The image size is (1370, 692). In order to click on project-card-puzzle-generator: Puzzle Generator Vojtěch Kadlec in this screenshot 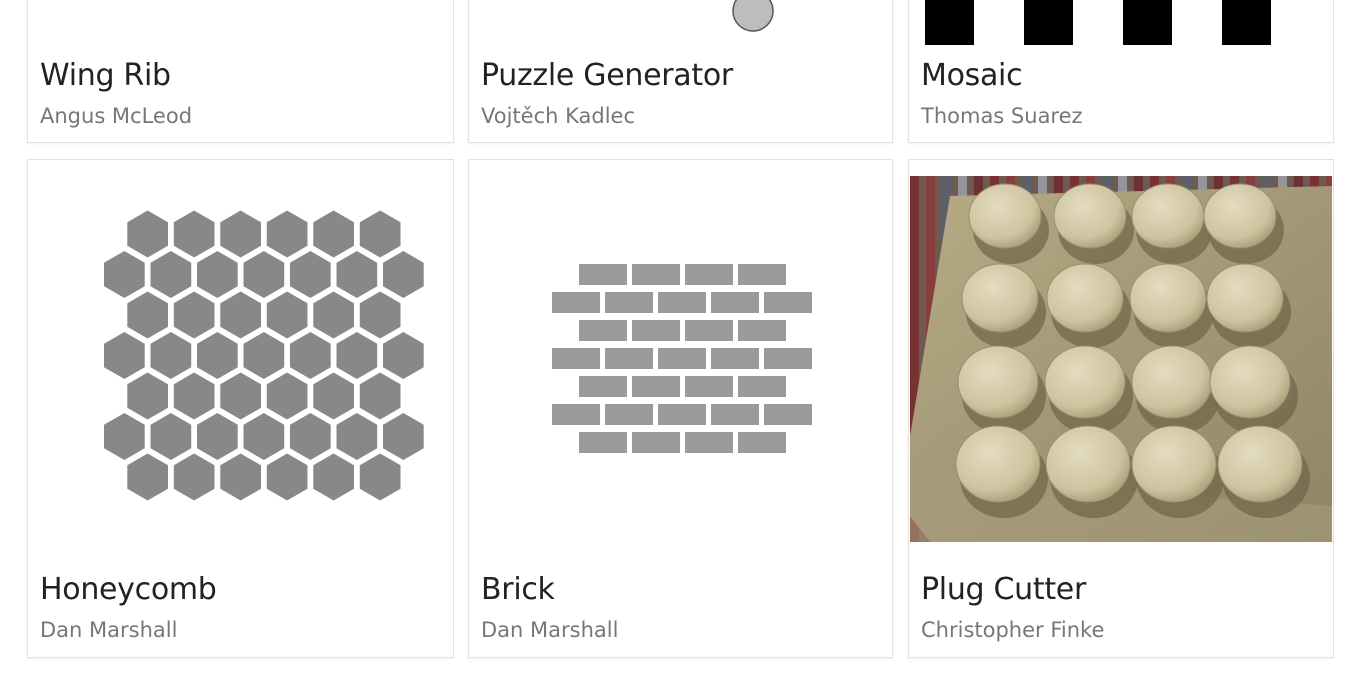, I will do `click(680, 71)`.